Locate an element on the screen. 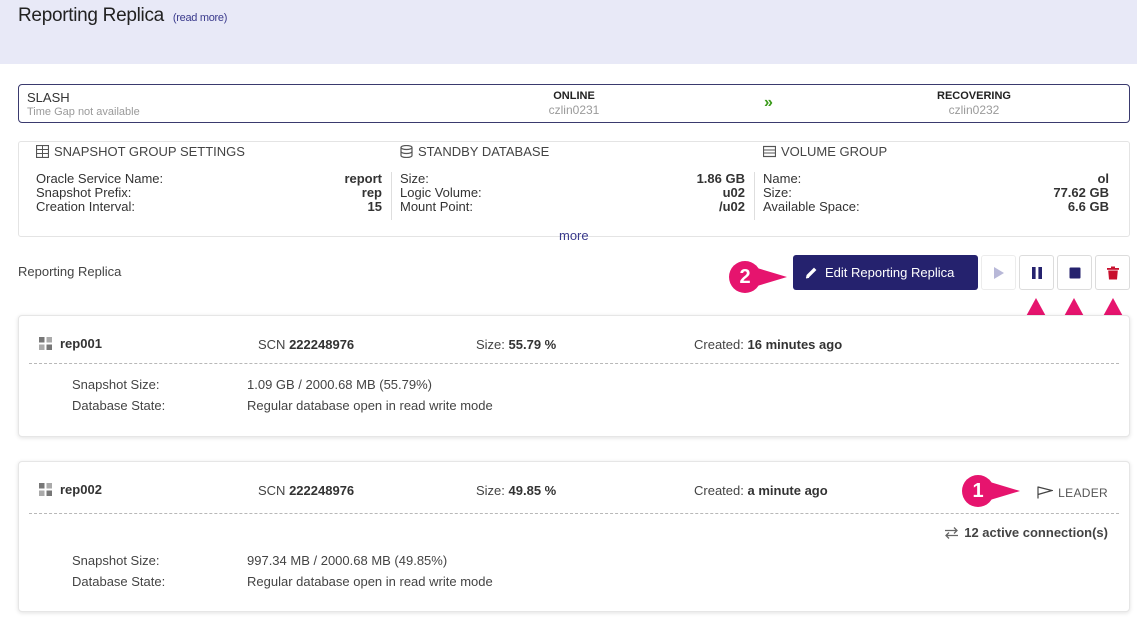 The width and height of the screenshot is (1137, 626). info-row: Snapshot Prefix: rep is located at coordinates (209, 193).